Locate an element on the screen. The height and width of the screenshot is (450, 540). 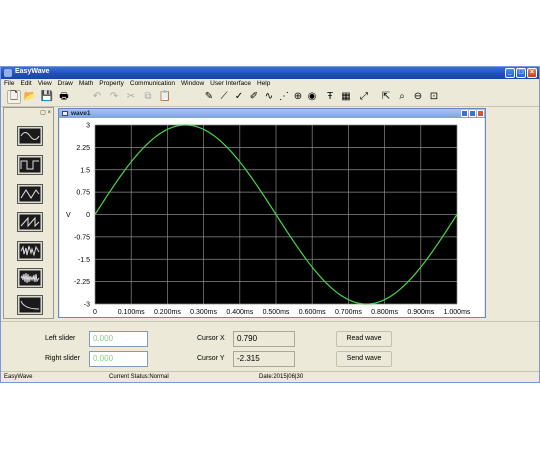
read-wave-button: Read wave is located at coordinates (364, 339).